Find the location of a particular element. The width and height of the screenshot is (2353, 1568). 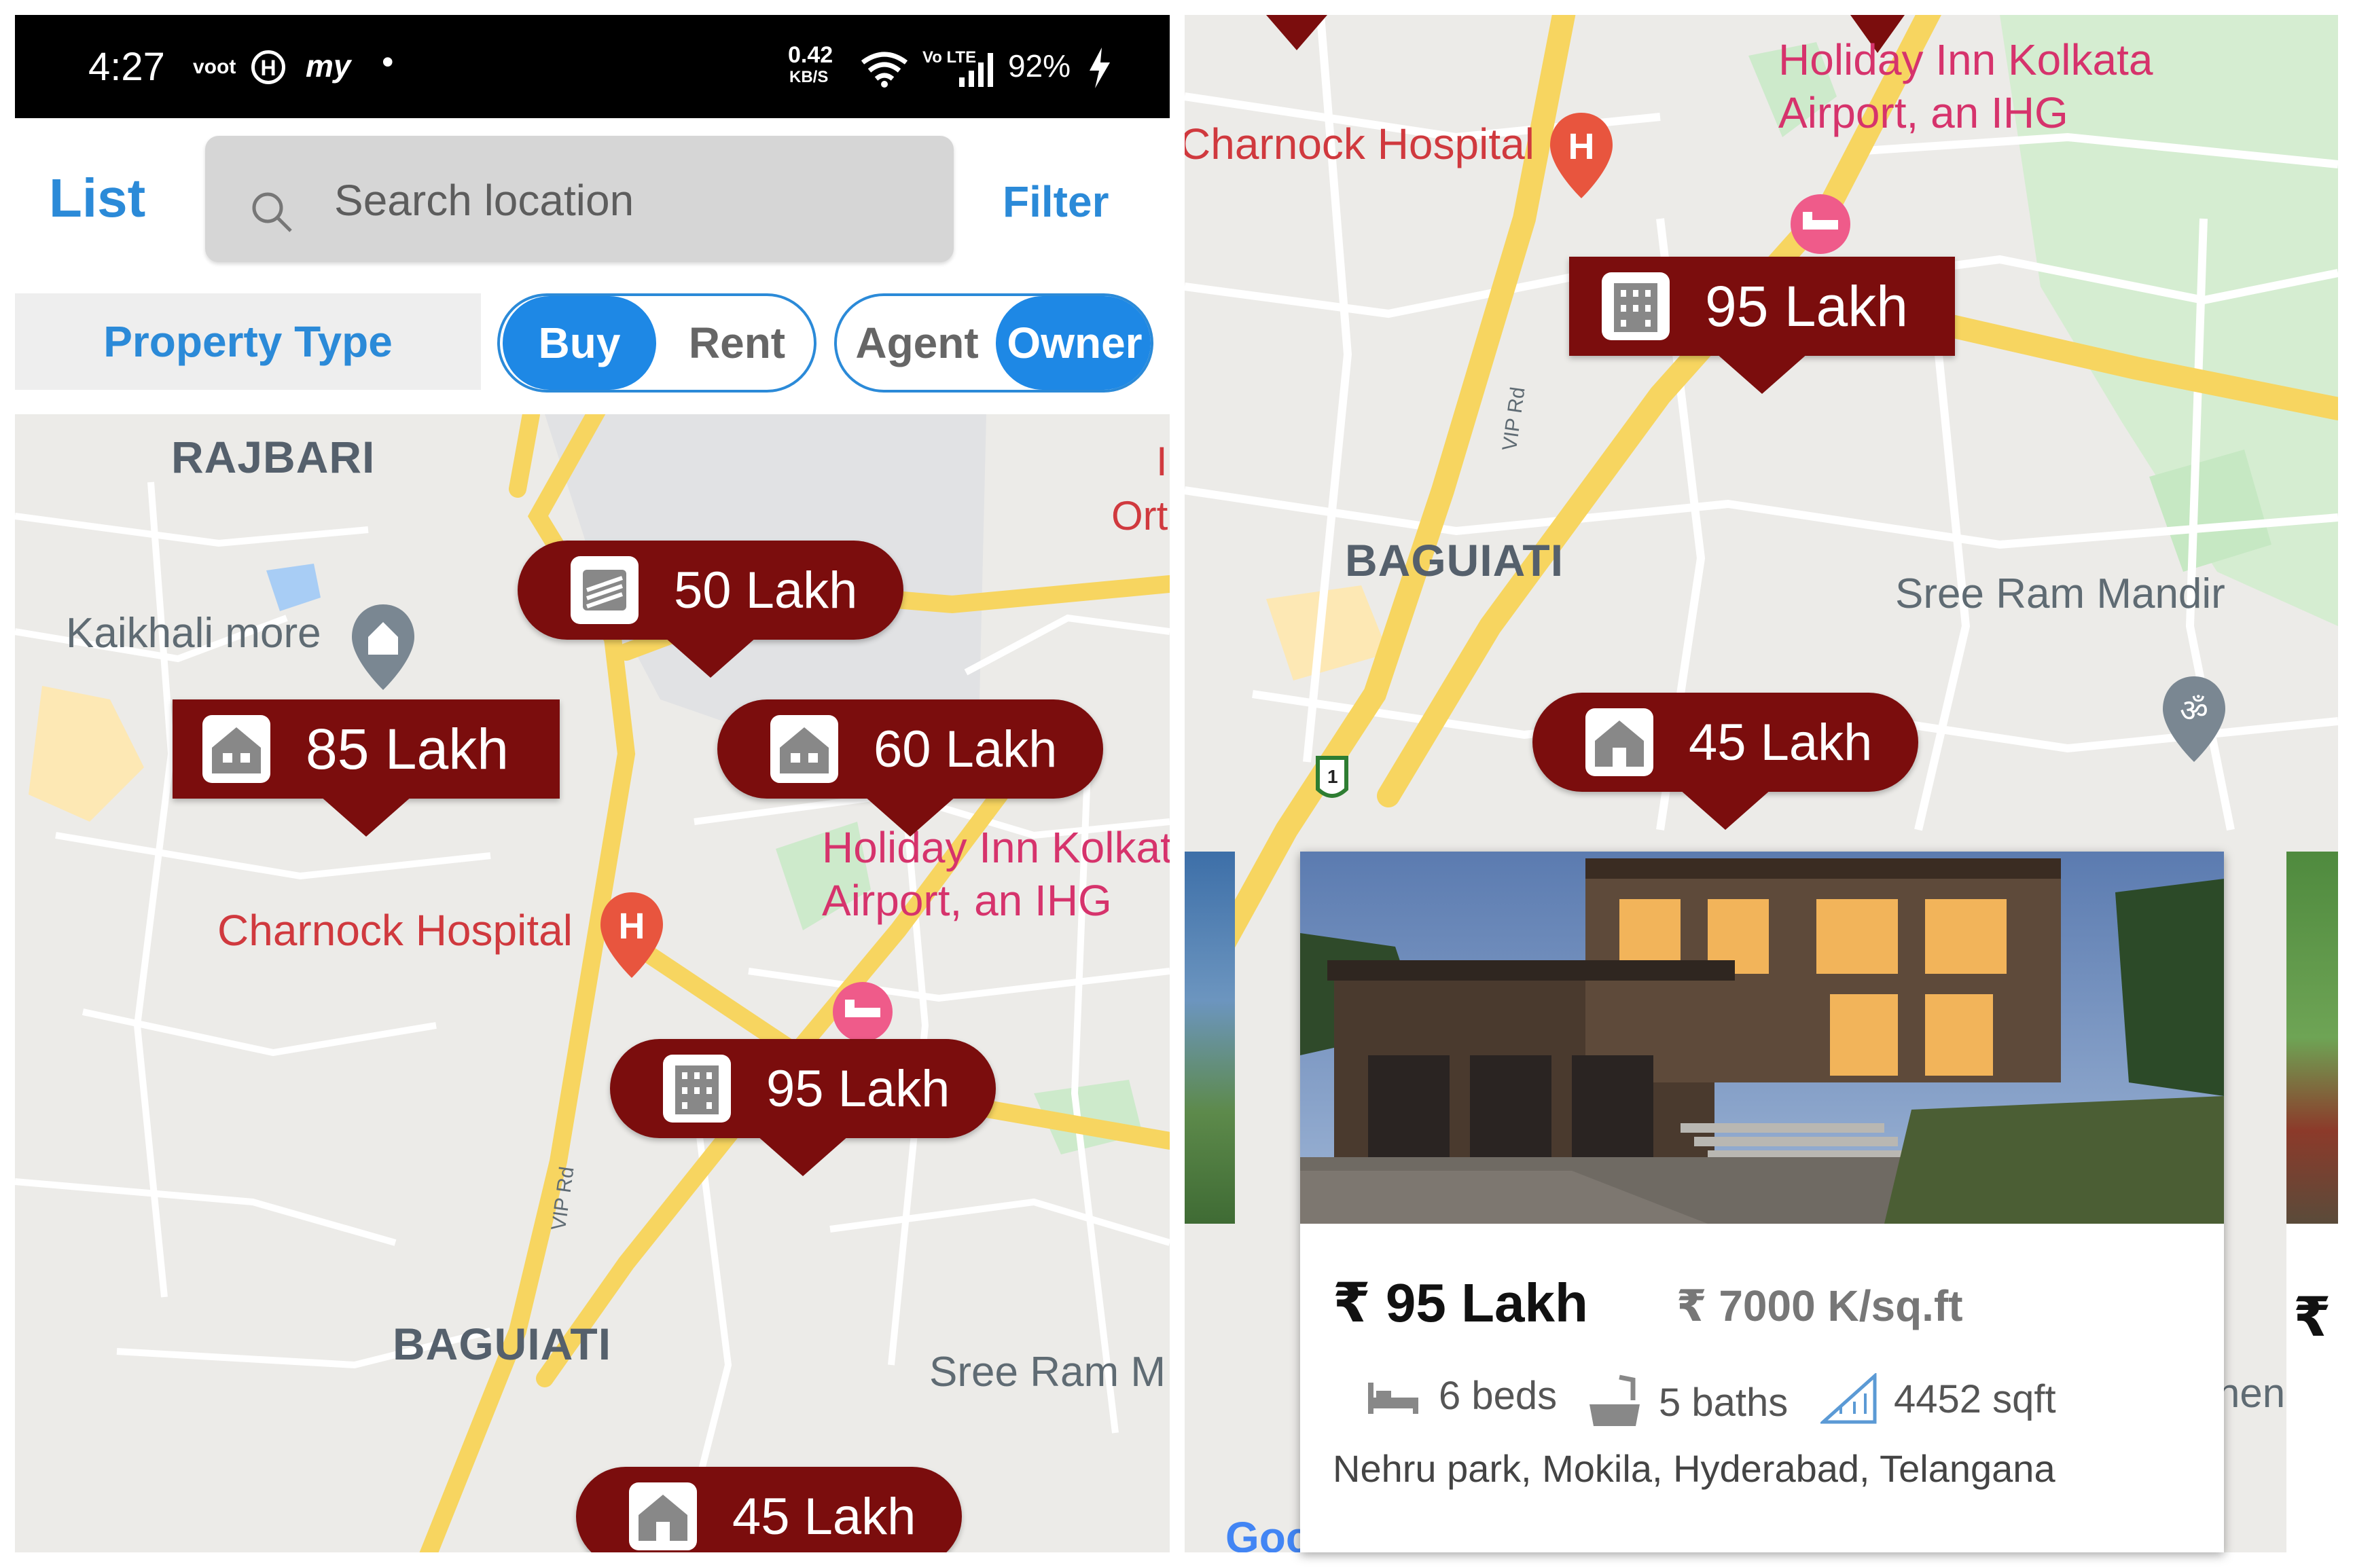

marker-price: 60 Lakh is located at coordinates (966, 749).